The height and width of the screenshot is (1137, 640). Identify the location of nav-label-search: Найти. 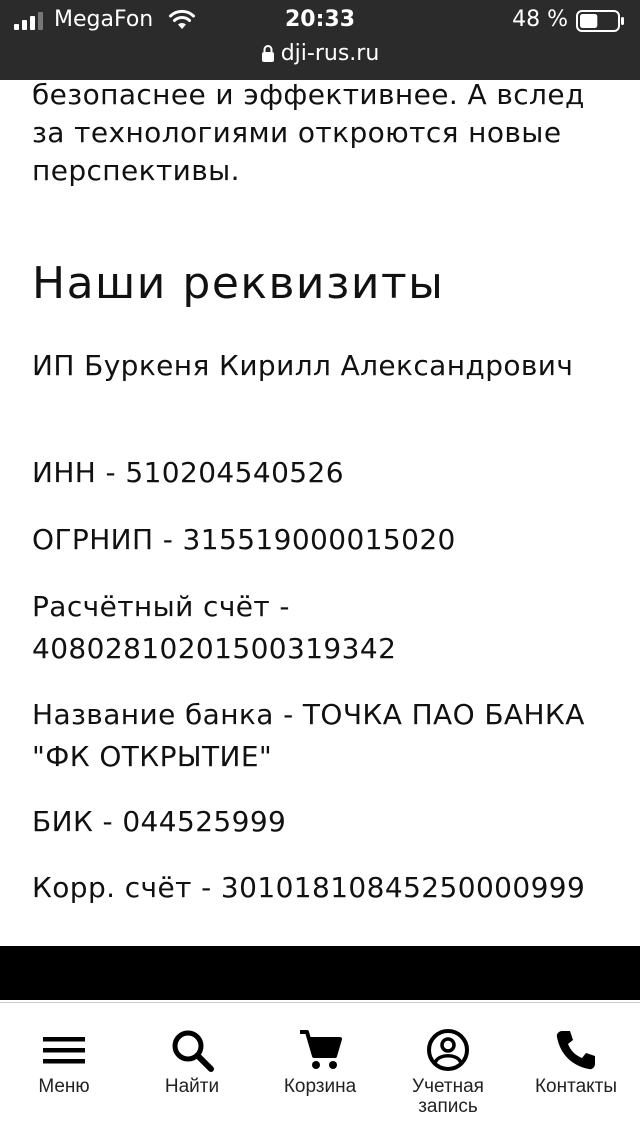
(192, 1086).